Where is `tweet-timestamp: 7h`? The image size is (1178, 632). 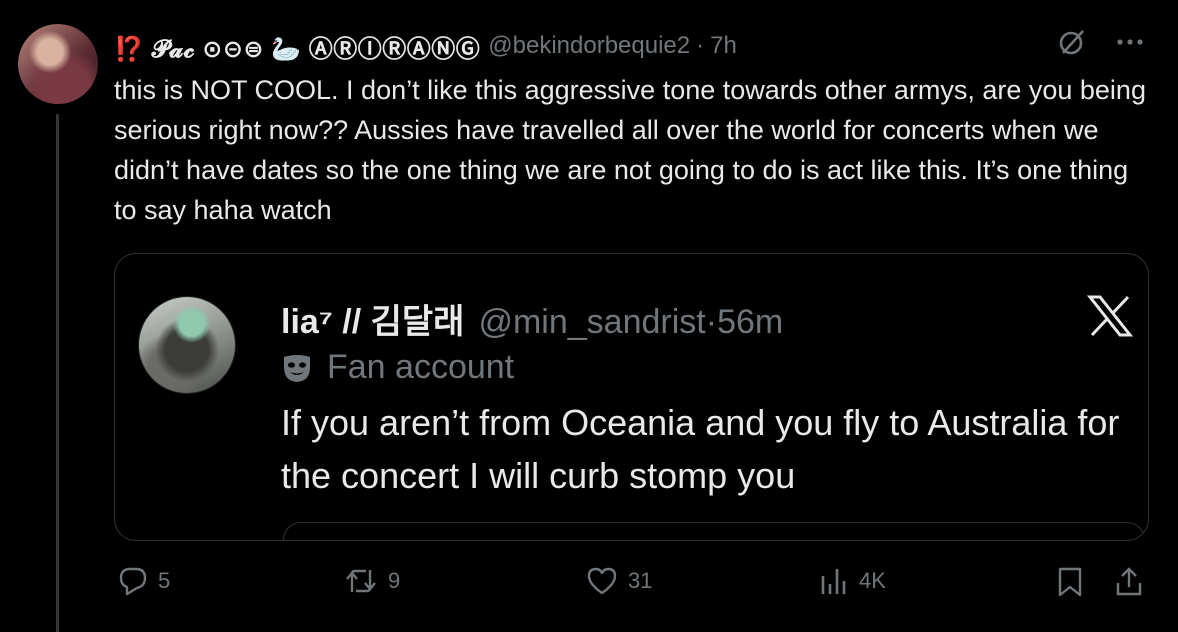 tweet-timestamp: 7h is located at coordinates (723, 46).